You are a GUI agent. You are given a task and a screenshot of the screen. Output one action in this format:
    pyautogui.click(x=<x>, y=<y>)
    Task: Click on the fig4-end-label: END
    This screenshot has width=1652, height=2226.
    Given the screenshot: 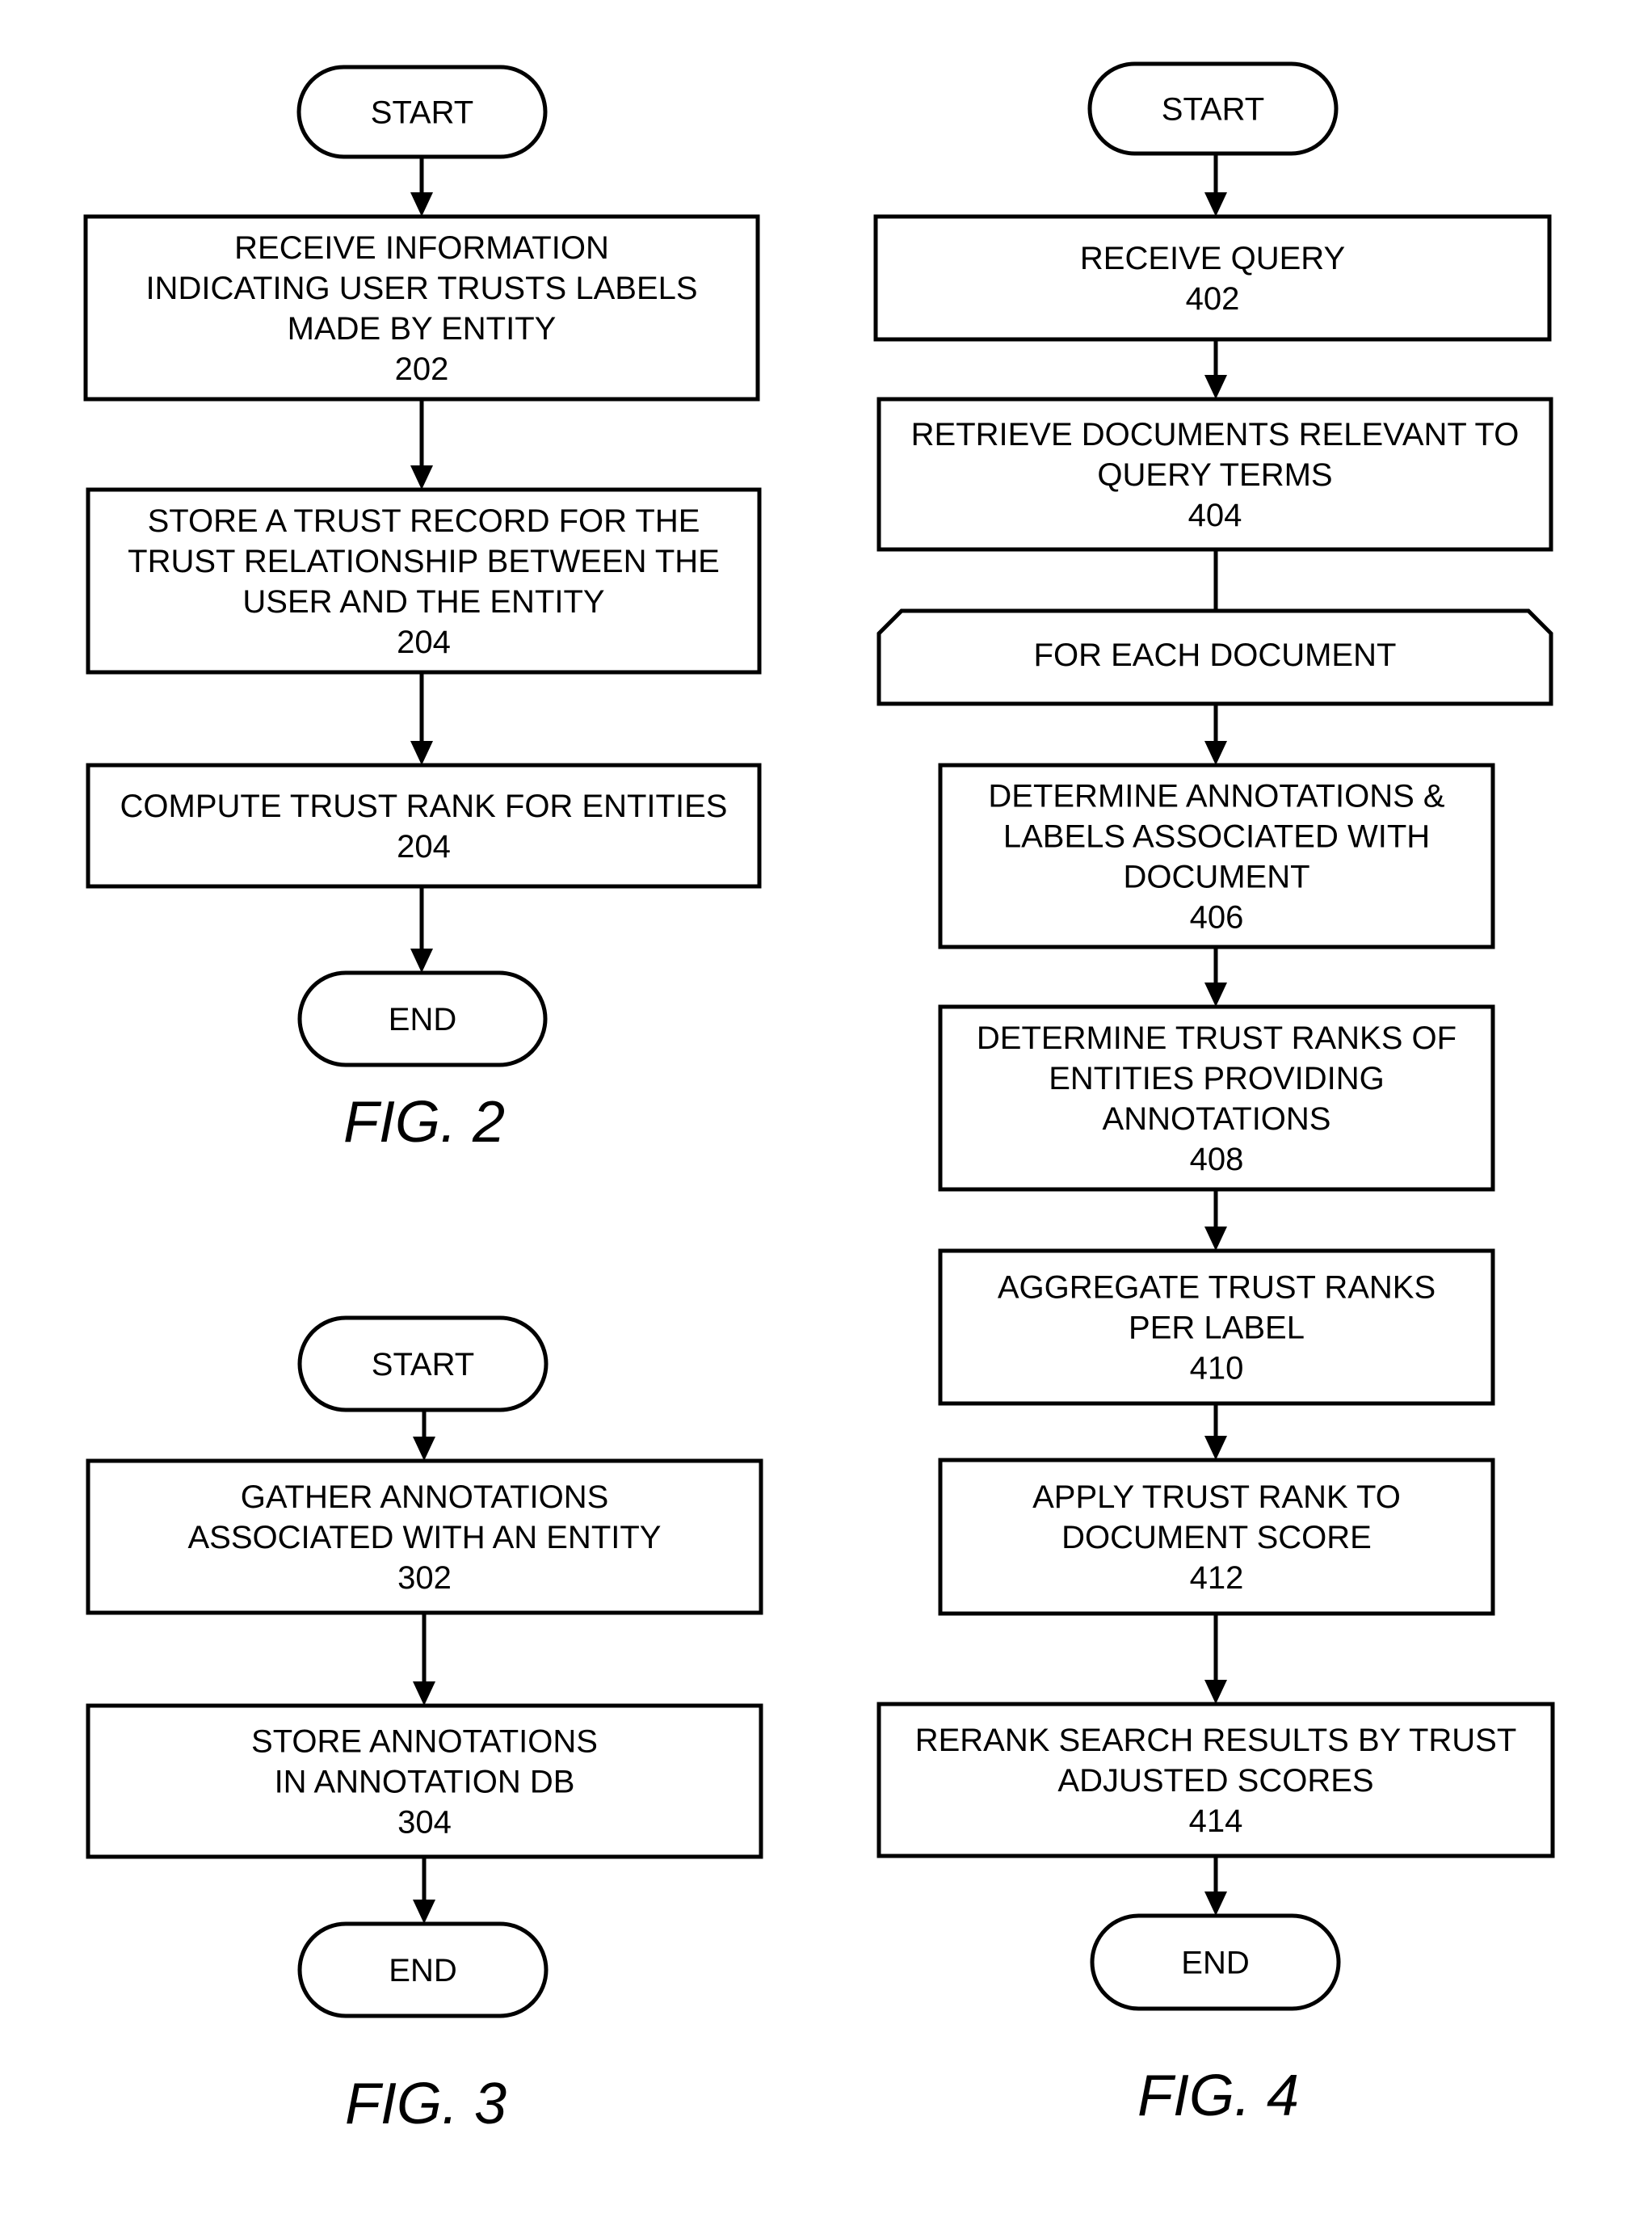 What is the action you would take?
    pyautogui.click(x=1215, y=1963)
    